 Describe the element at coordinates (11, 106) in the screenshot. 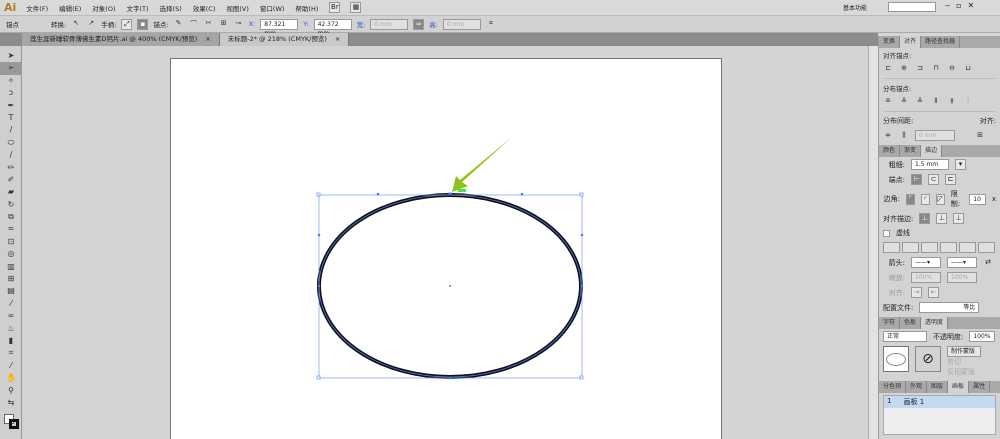

I see `pen-tool-icon: ✒` at that location.